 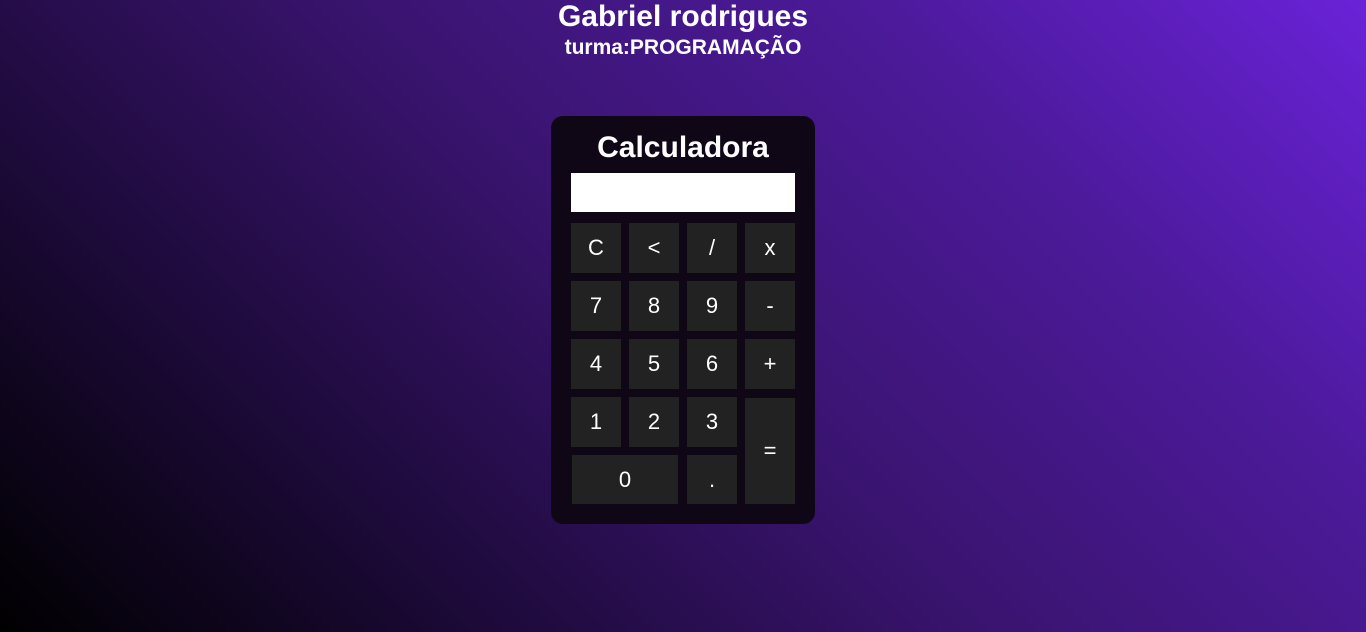 I want to click on digit-8-button: 8, so click(x=654, y=306).